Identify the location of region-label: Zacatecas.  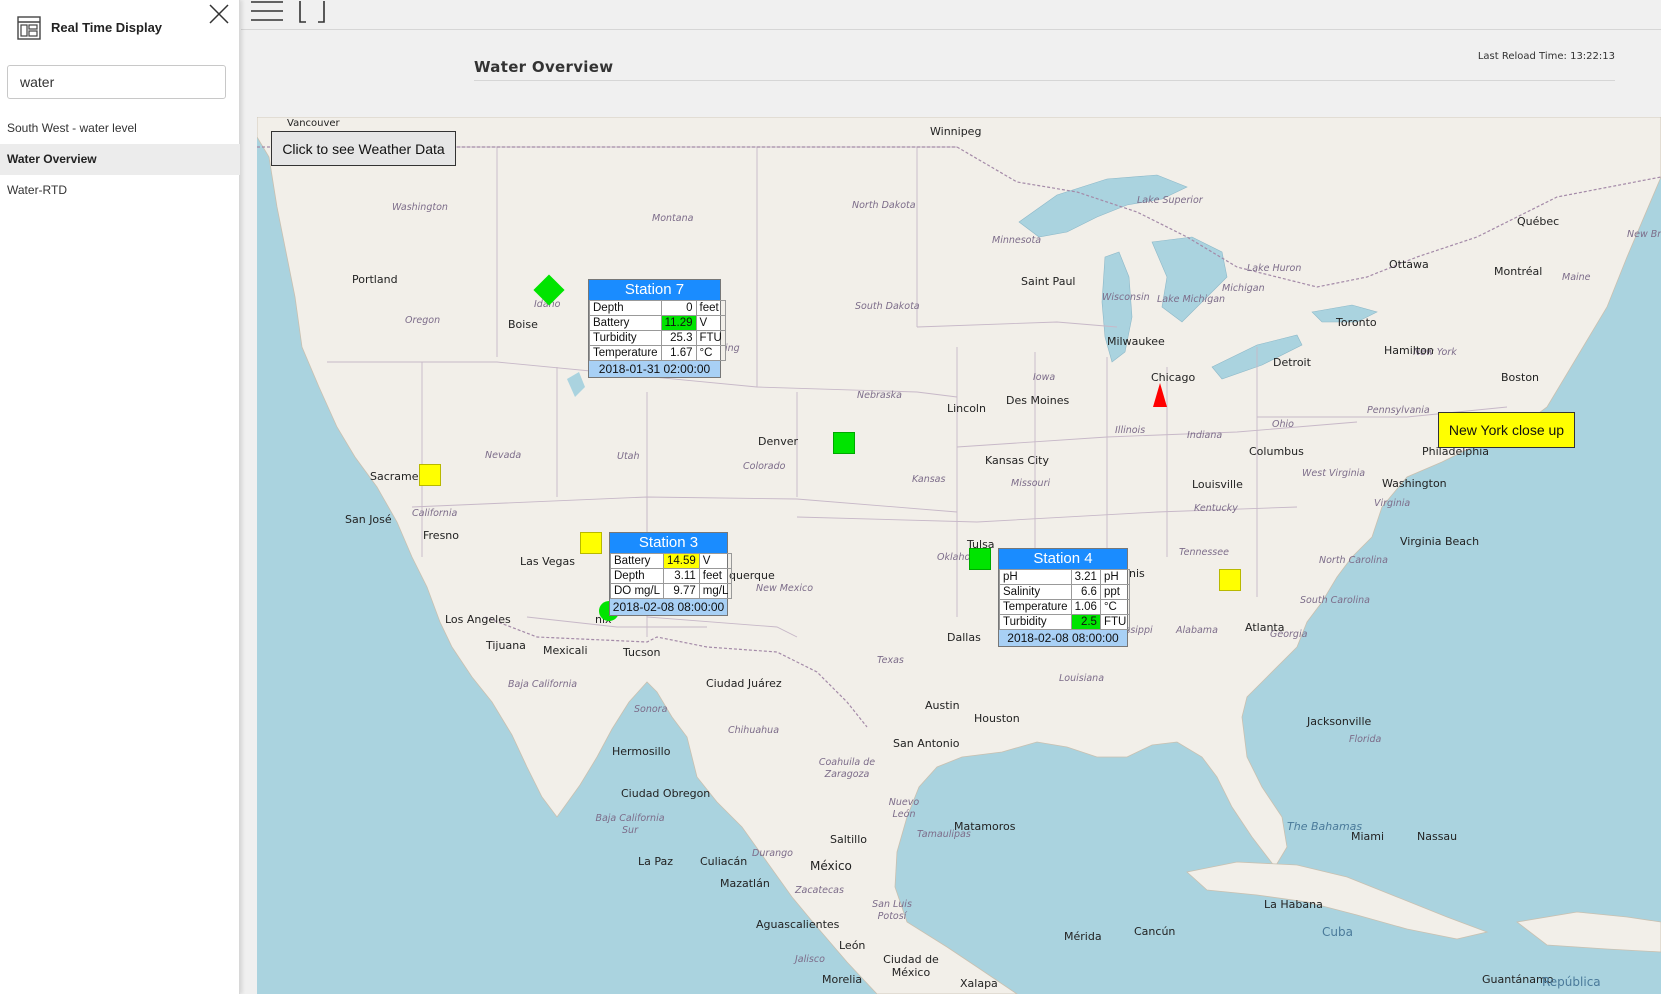
(819, 890).